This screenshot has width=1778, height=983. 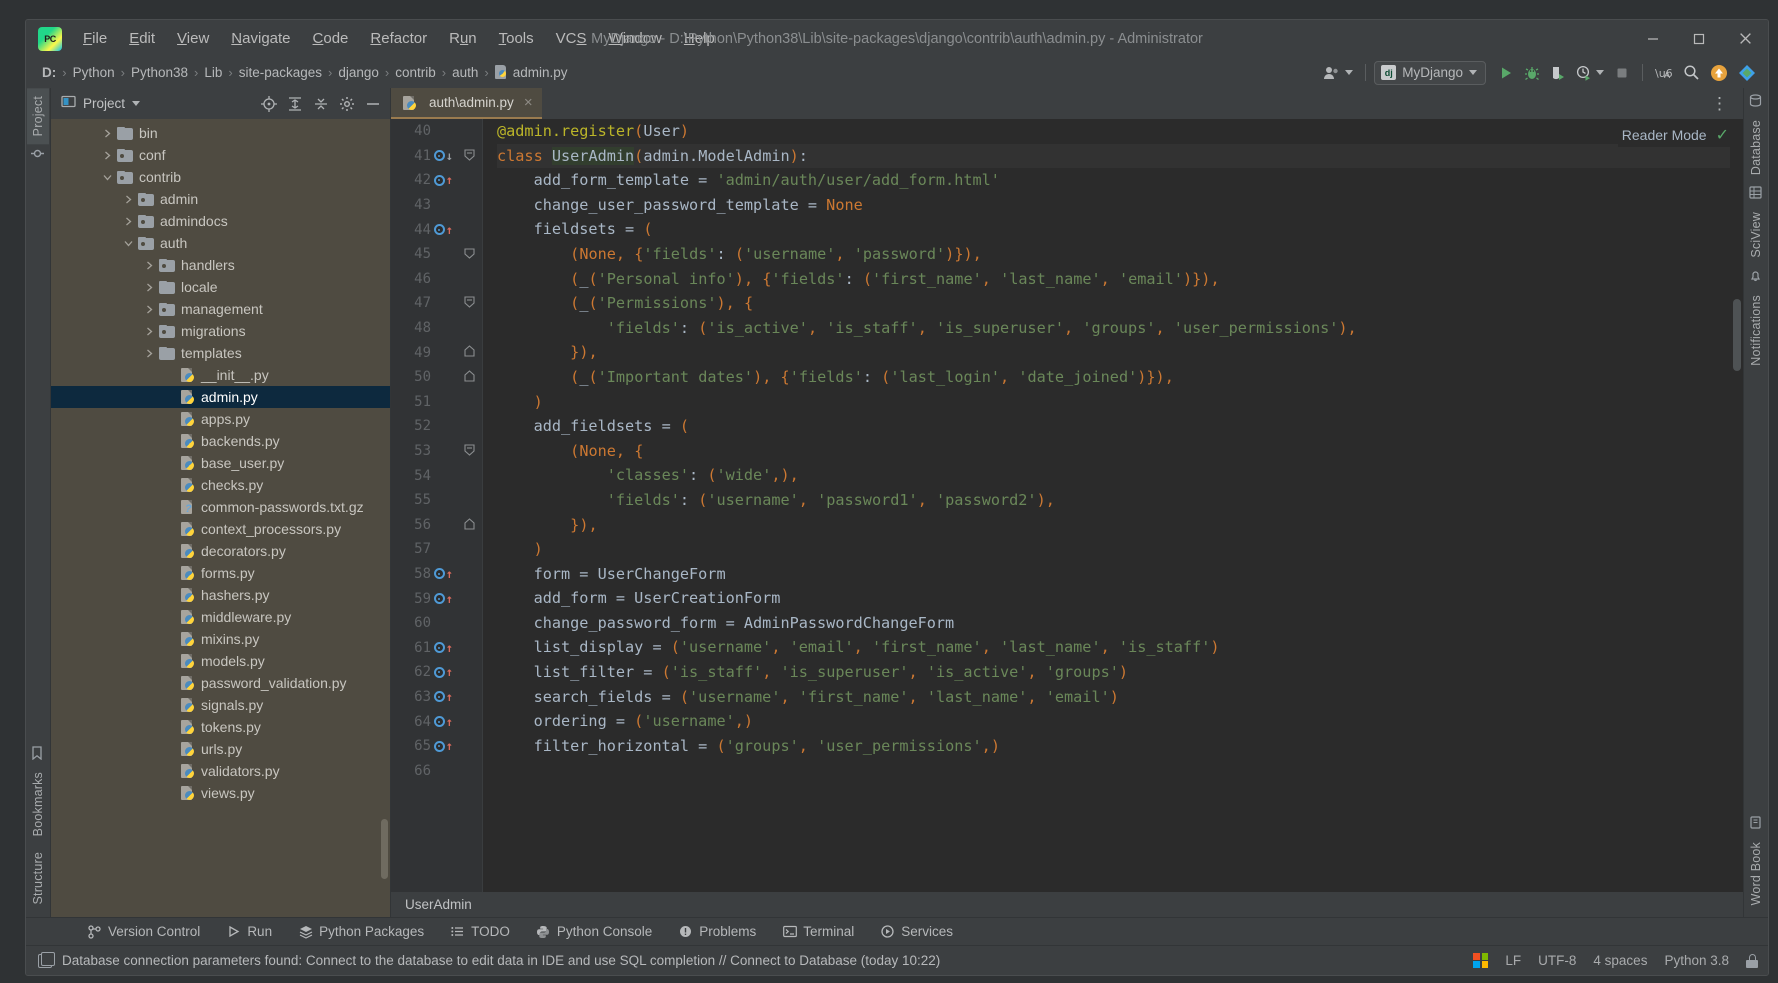 What do you see at coordinates (1756, 101) in the screenshot?
I see `database-icon` at bounding box center [1756, 101].